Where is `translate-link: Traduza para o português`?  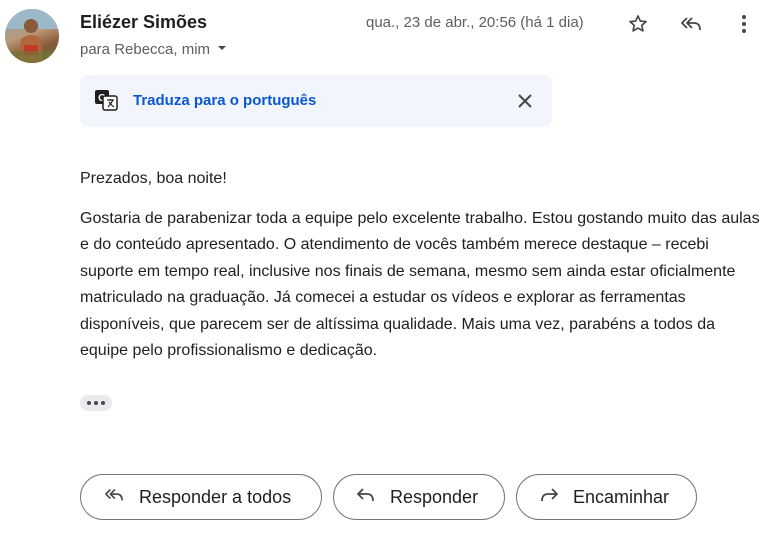
translate-link: Traduza para o português is located at coordinates (224, 100).